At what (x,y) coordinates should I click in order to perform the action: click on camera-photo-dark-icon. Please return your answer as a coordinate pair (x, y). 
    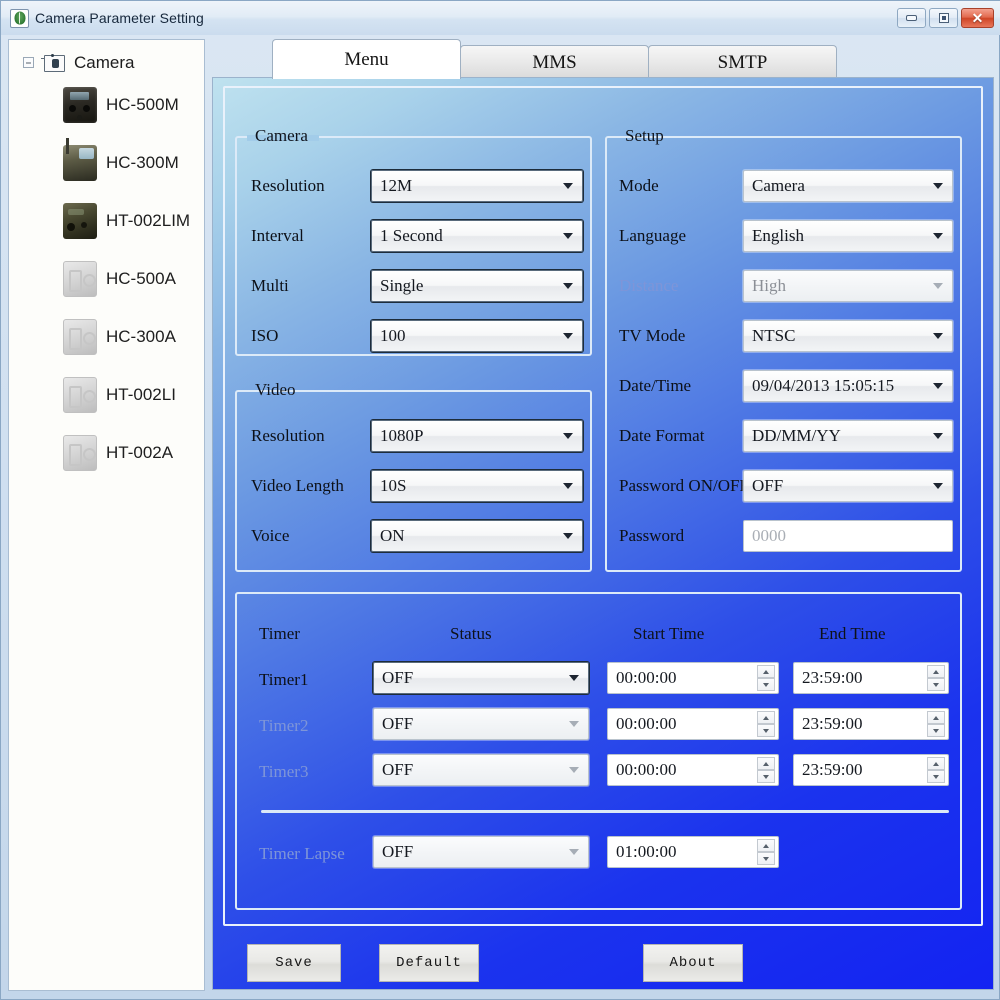
    Looking at the image, I should click on (80, 105).